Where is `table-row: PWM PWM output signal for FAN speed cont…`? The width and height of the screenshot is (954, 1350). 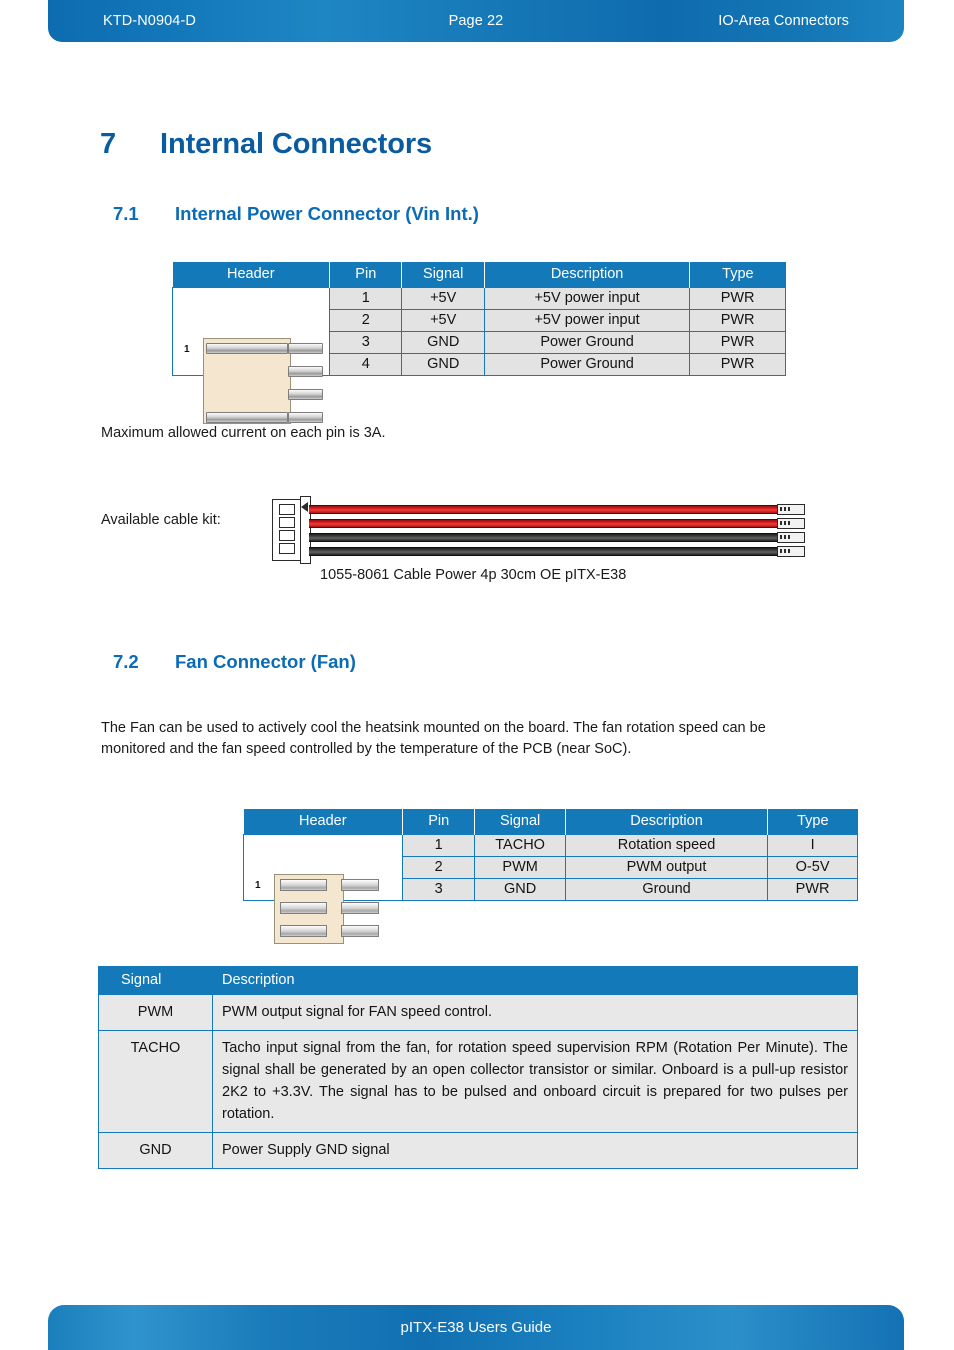
table-row: PWM PWM output signal for FAN speed cont… is located at coordinates (478, 1012).